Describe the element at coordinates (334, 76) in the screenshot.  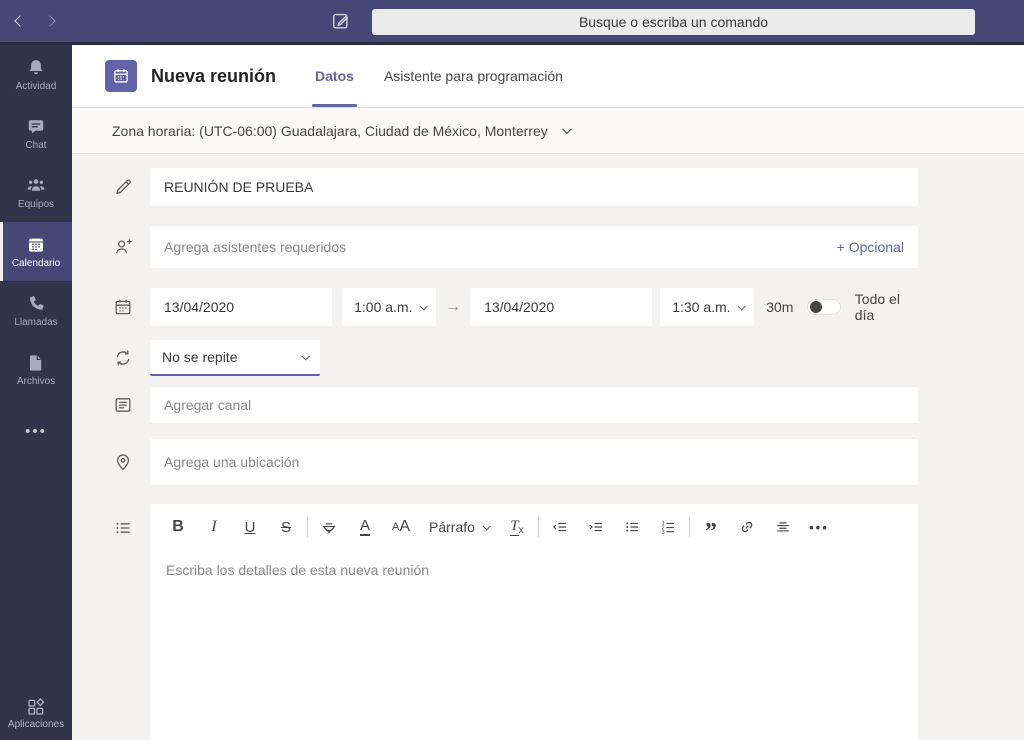
I see `tab-datos: Datos` at that location.